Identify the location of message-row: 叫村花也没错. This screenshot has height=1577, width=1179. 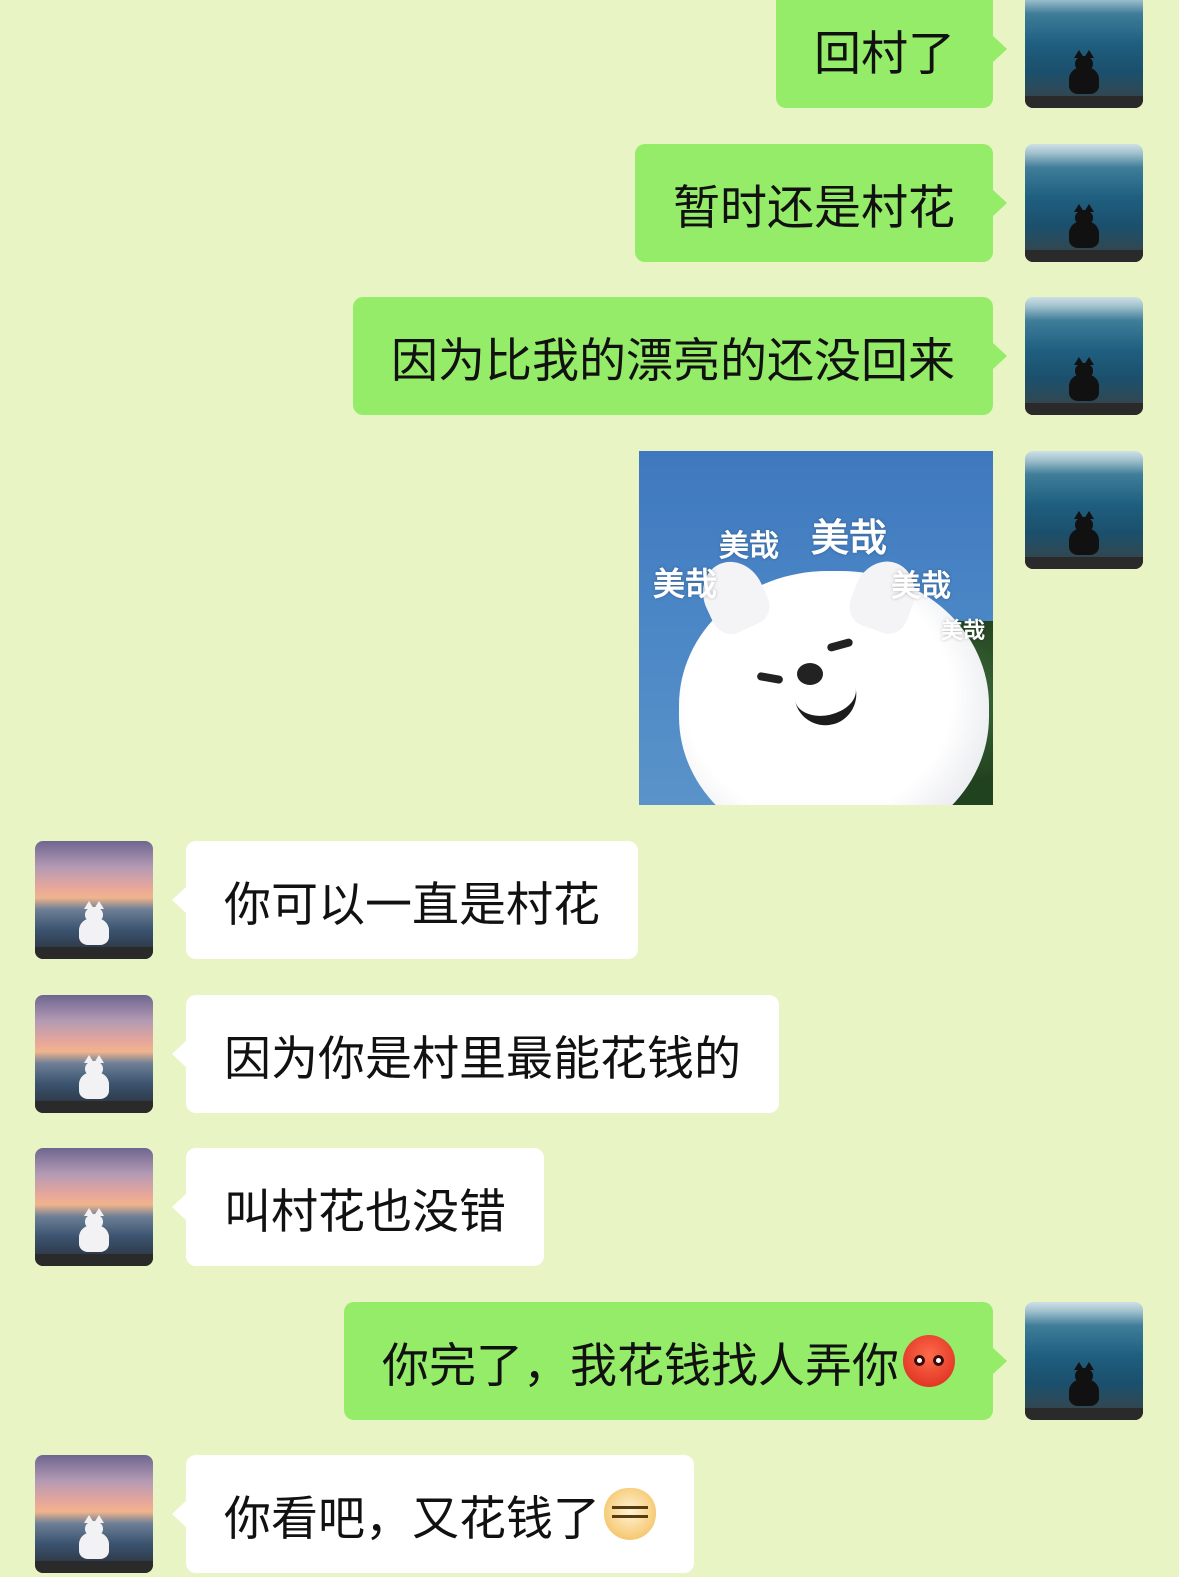
(589, 1207).